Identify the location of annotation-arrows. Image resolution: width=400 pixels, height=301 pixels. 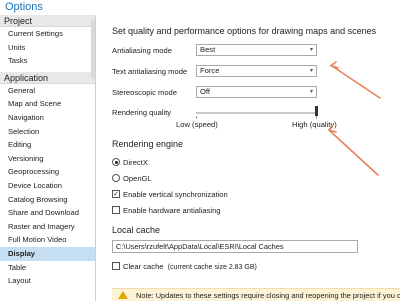
(354, 118).